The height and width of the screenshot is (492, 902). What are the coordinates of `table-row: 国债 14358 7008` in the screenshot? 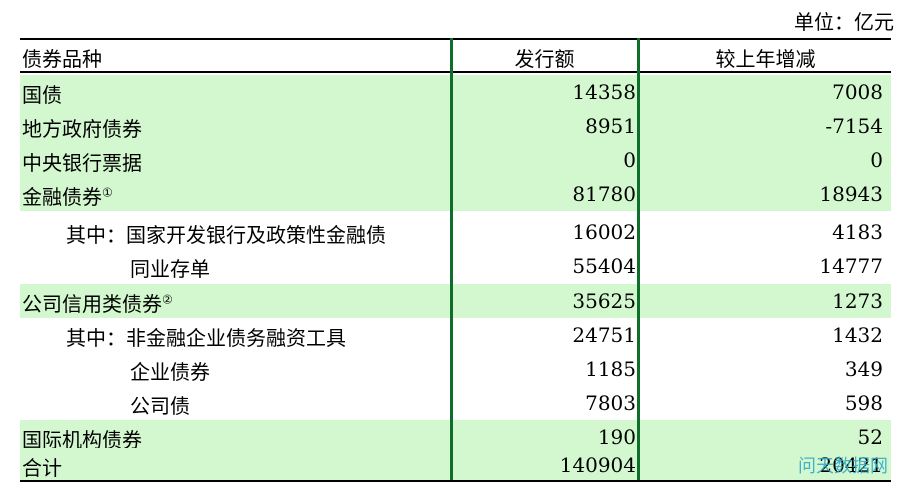 It's located at (455, 92).